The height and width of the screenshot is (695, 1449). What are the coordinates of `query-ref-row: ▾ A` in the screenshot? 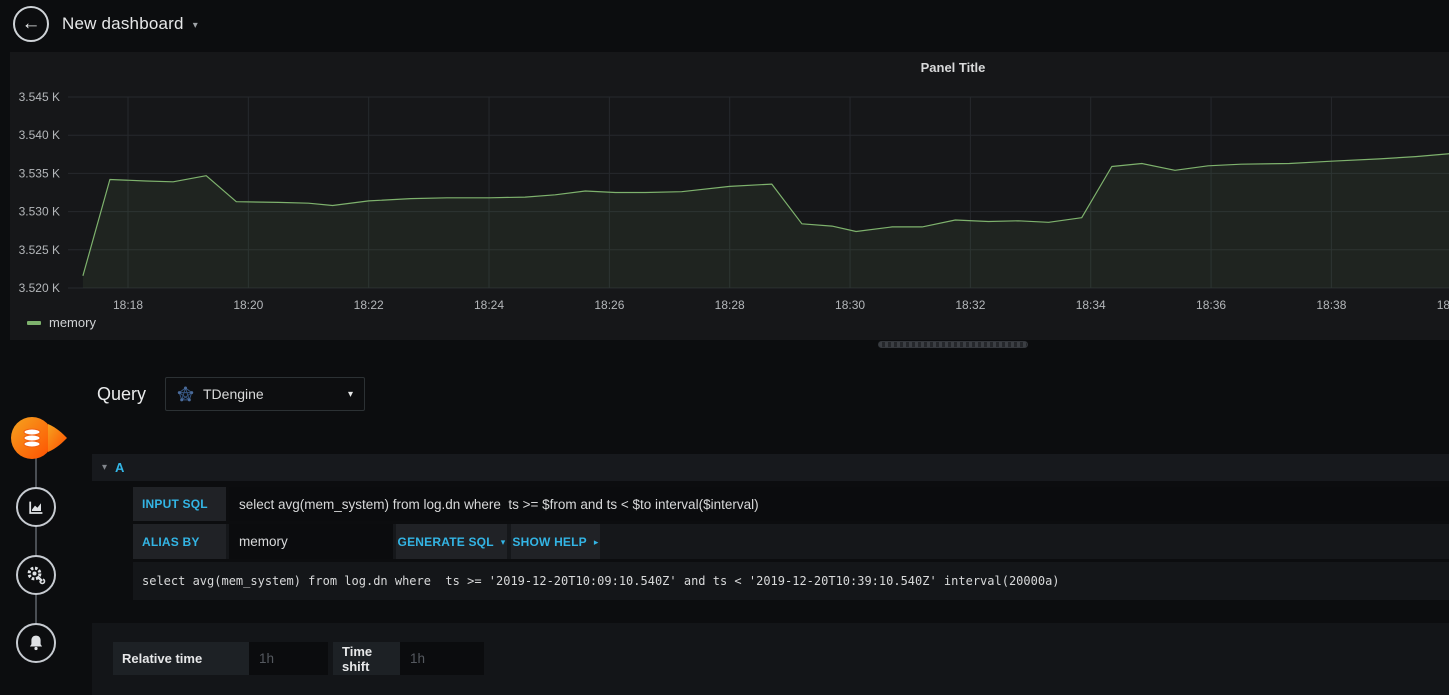 It's located at (770, 467).